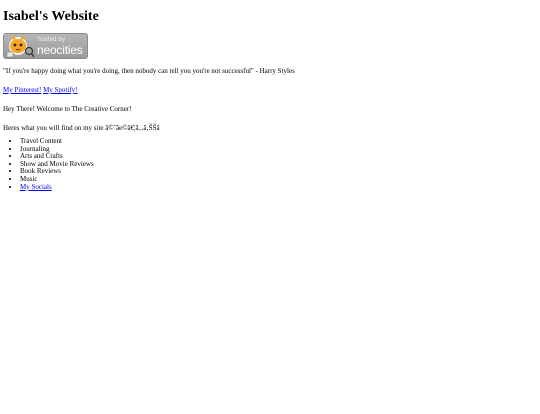 The width and height of the screenshot is (540, 414). Describe the element at coordinates (51, 16) in the screenshot. I see `page-title: Isabel's Website` at that location.